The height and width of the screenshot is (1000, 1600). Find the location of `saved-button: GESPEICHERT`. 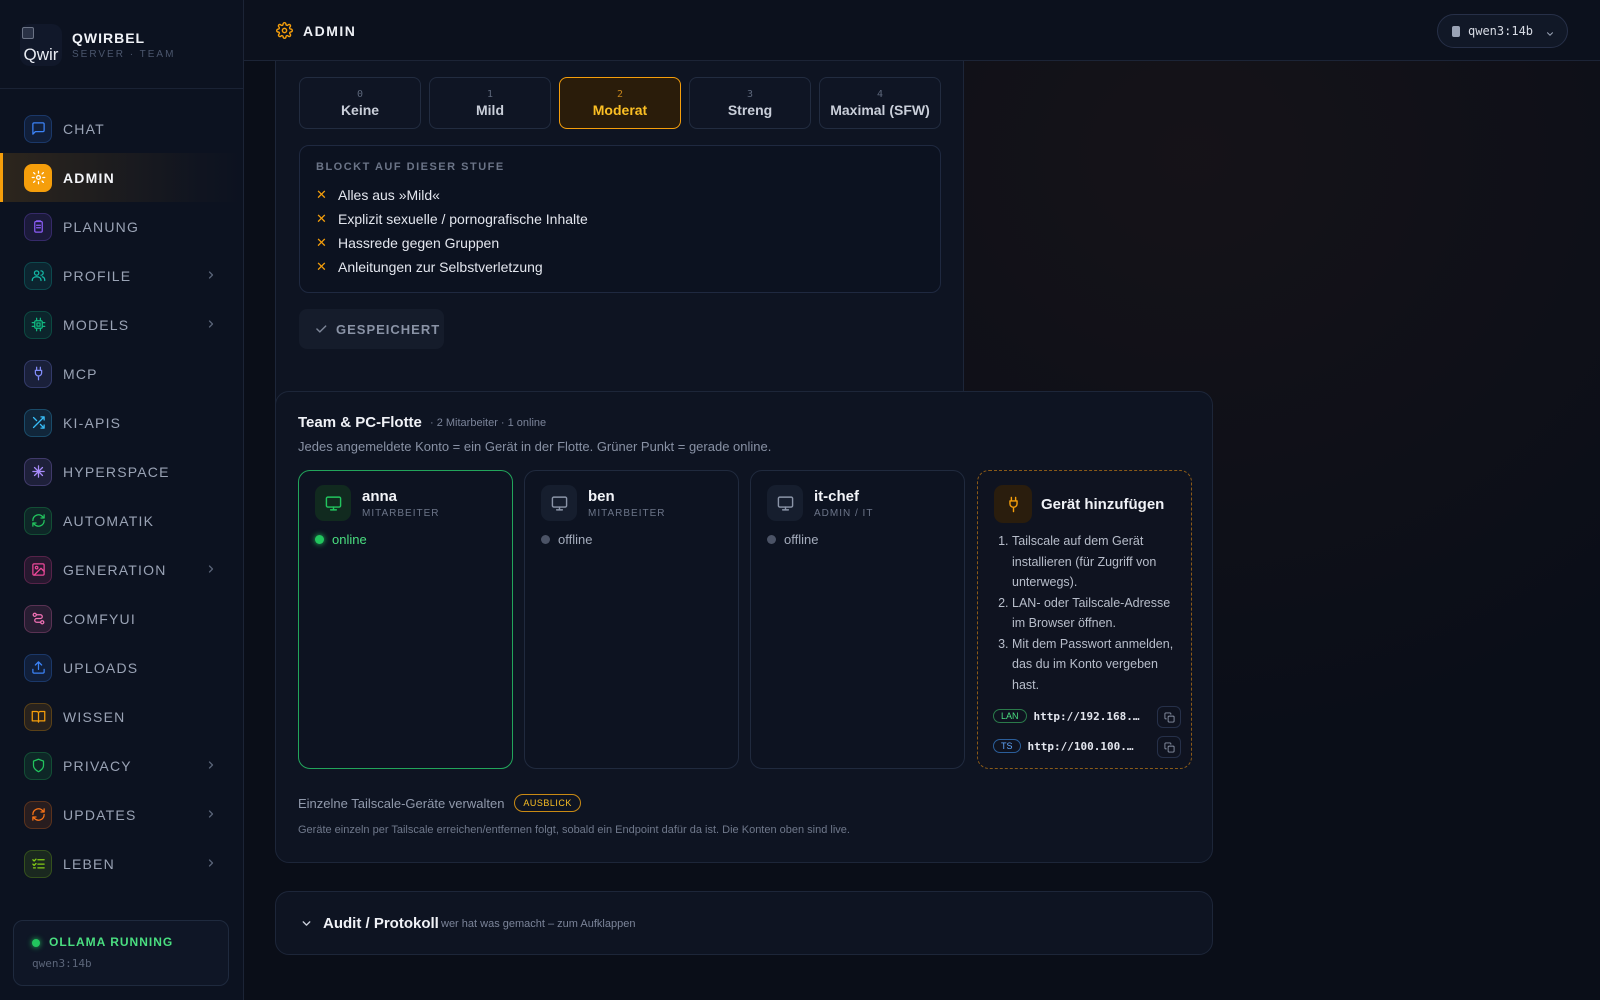

saved-button: GESPEICHERT is located at coordinates (371, 329).